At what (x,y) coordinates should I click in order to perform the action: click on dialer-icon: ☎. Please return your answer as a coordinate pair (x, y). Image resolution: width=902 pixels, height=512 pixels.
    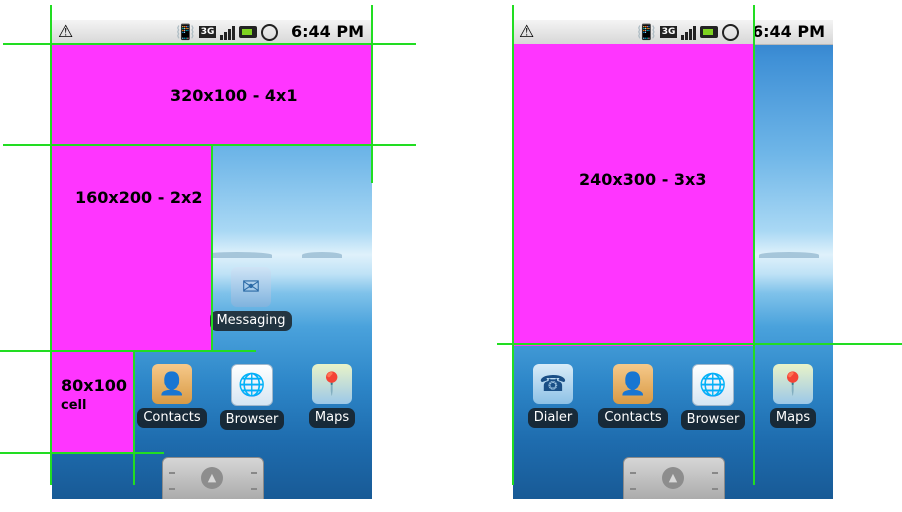
    Looking at the image, I should click on (553, 384).